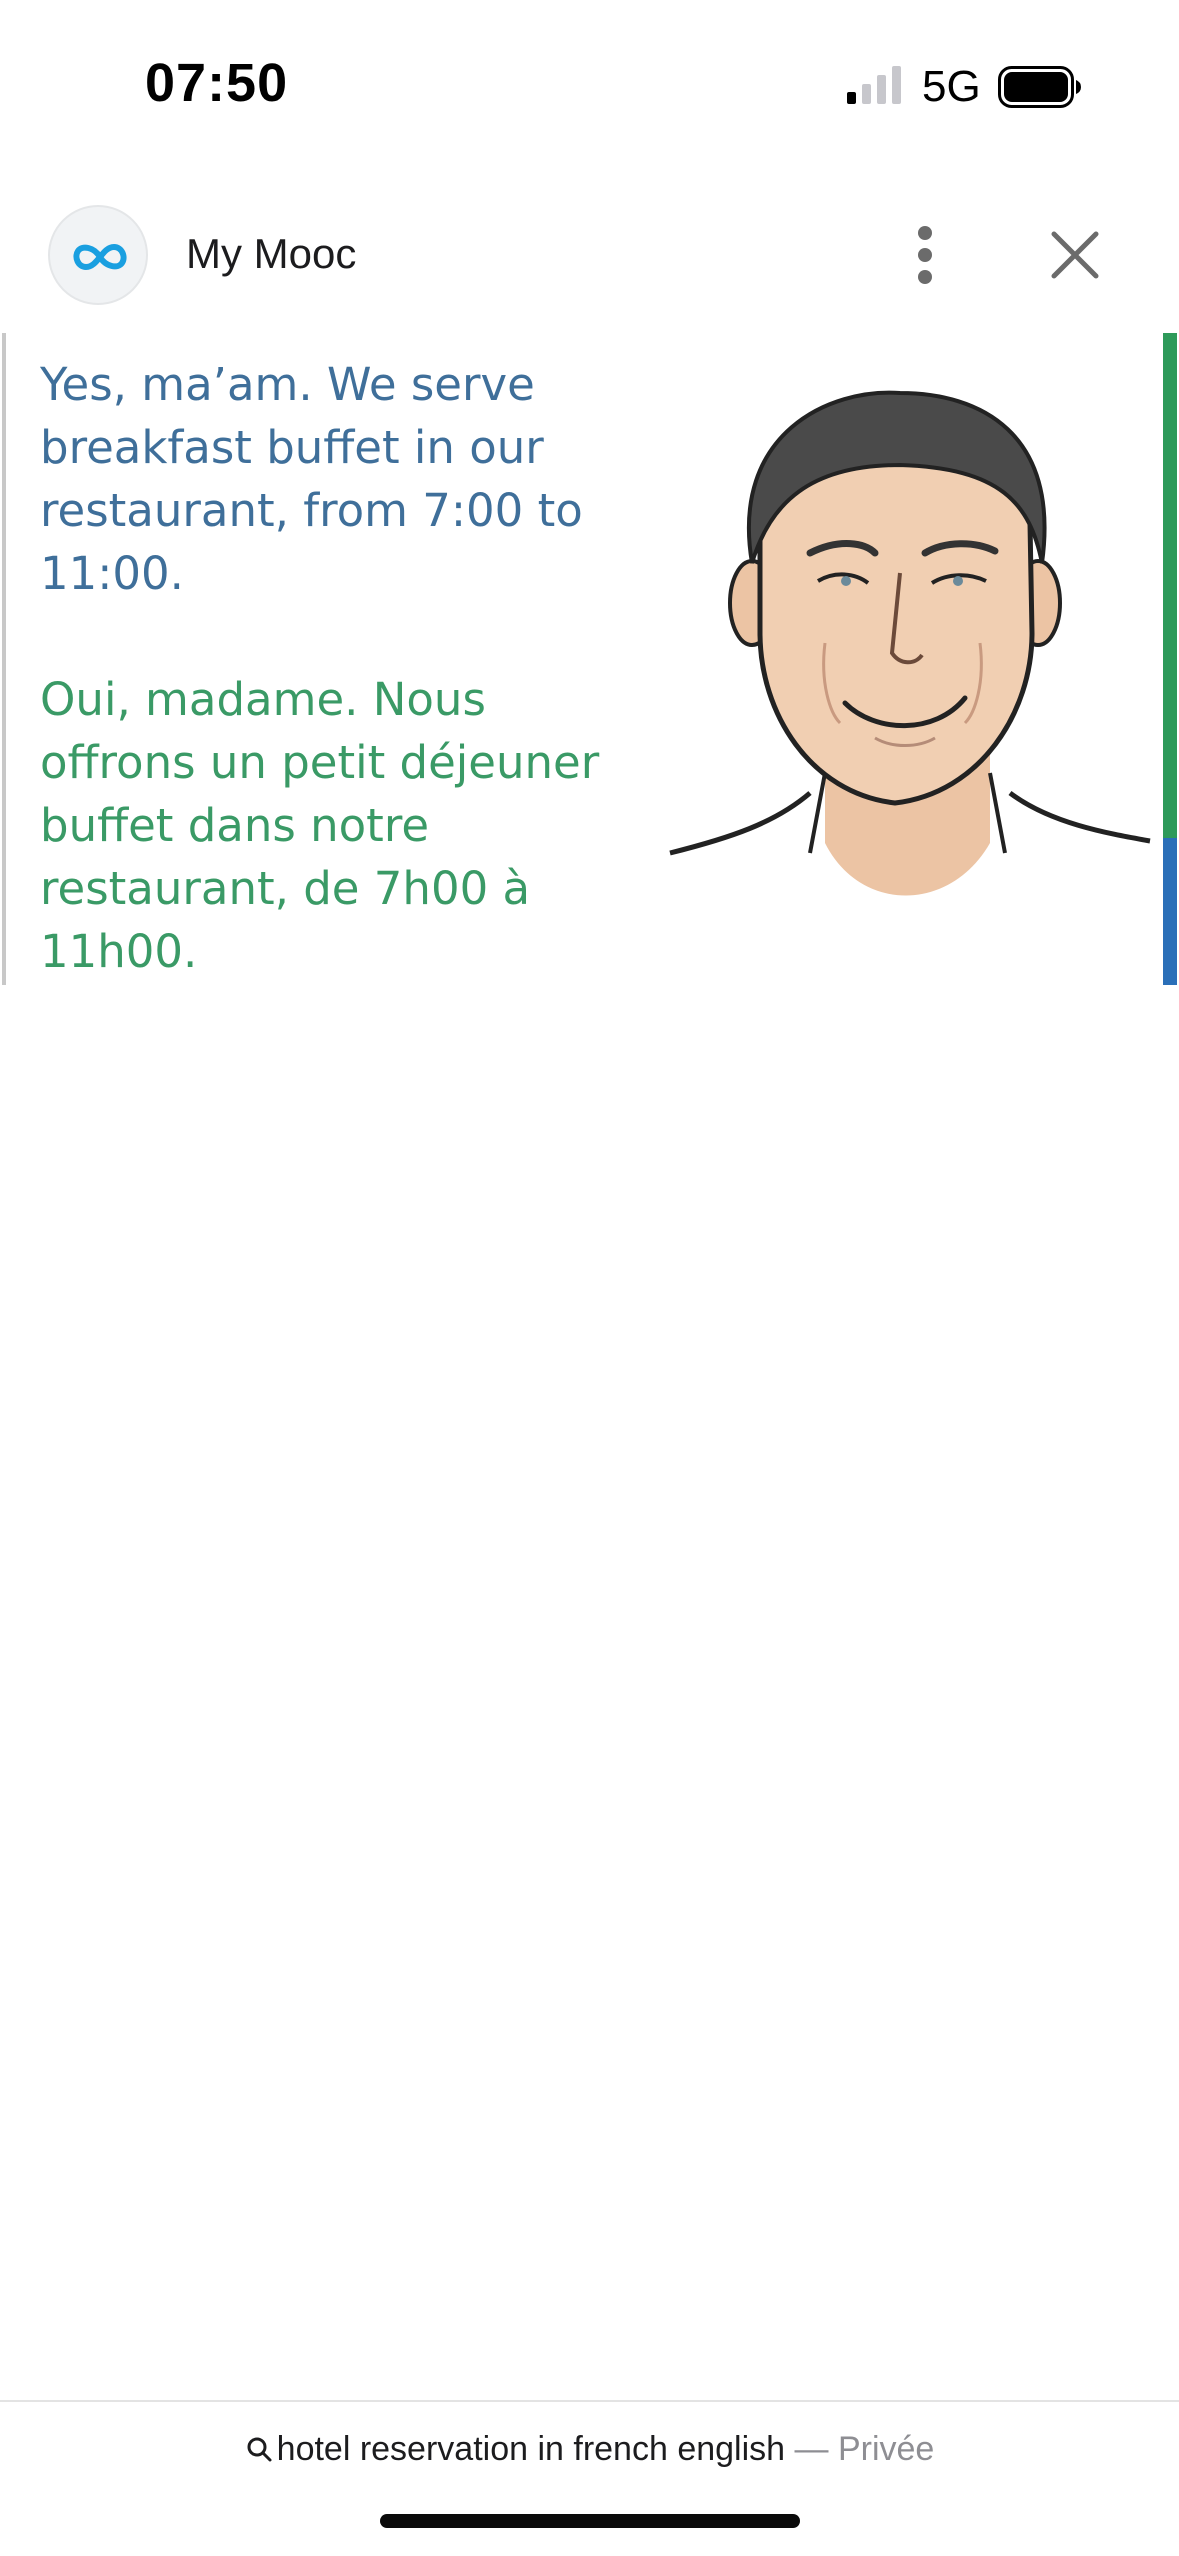 The height and width of the screenshot is (2556, 1179). Describe the element at coordinates (1039, 87) in the screenshot. I see `battery-full-icon` at that location.